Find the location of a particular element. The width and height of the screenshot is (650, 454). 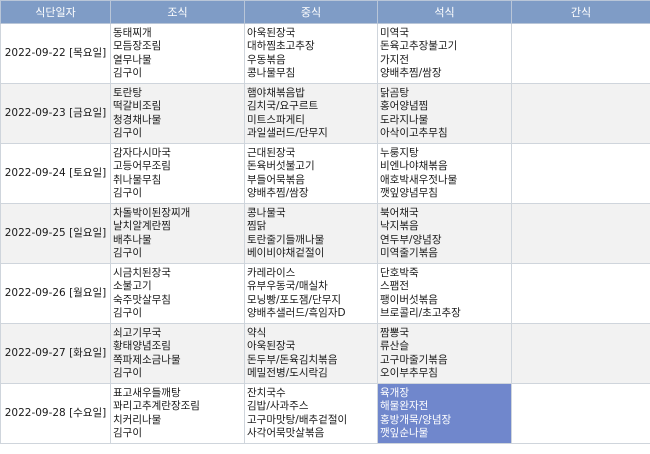

menu-item: 김밥/사과주스 is located at coordinates (278, 406).